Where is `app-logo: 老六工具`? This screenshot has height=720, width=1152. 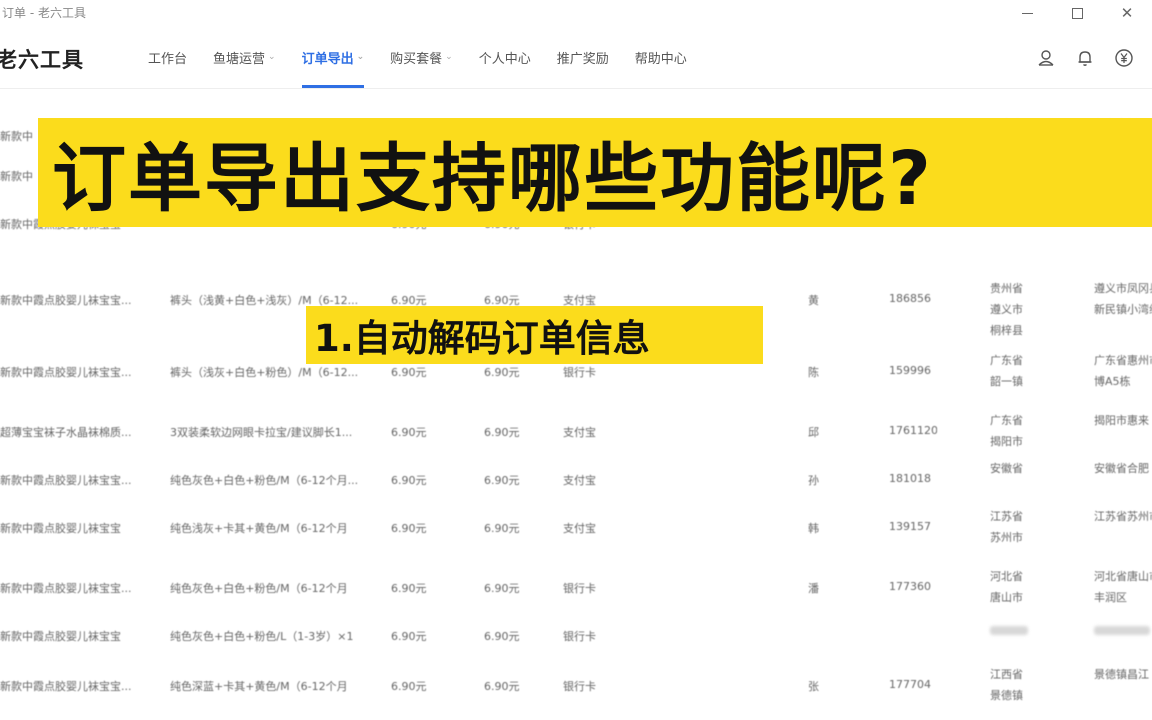
app-logo: 老六工具 is located at coordinates (42, 59).